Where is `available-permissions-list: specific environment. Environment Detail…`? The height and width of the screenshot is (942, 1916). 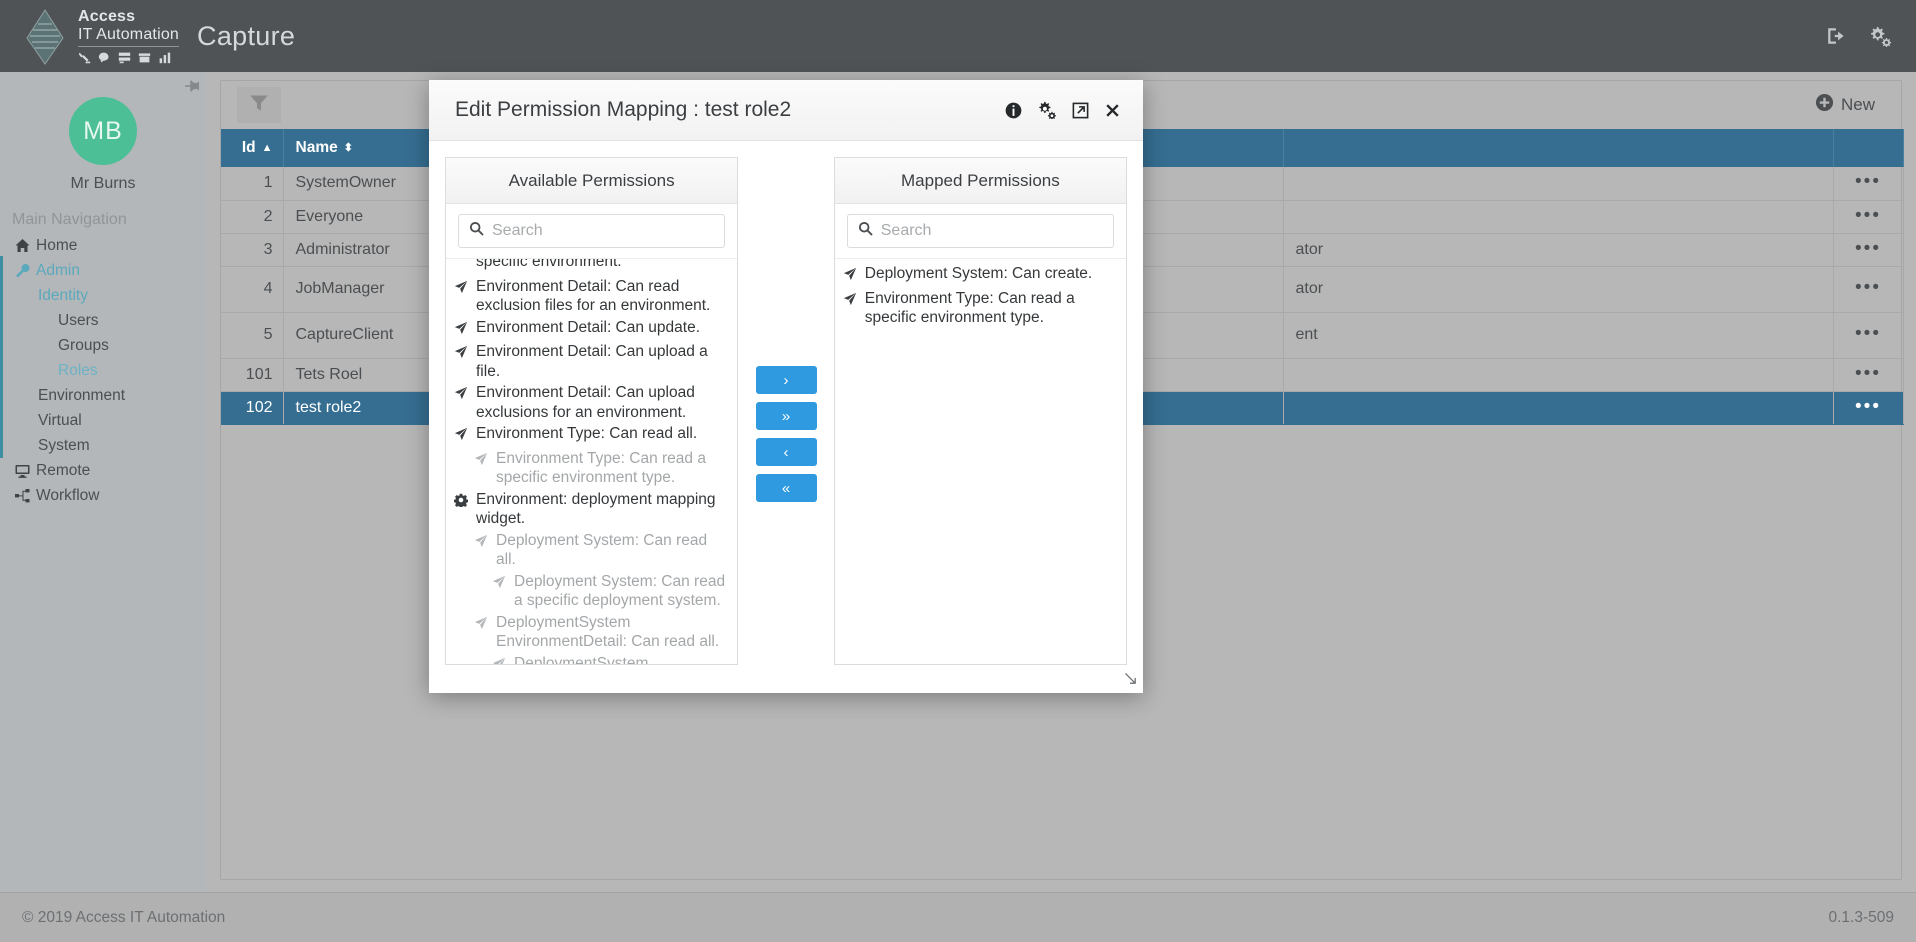 available-permissions-list: specific environment. Environment Detail… is located at coordinates (591, 462).